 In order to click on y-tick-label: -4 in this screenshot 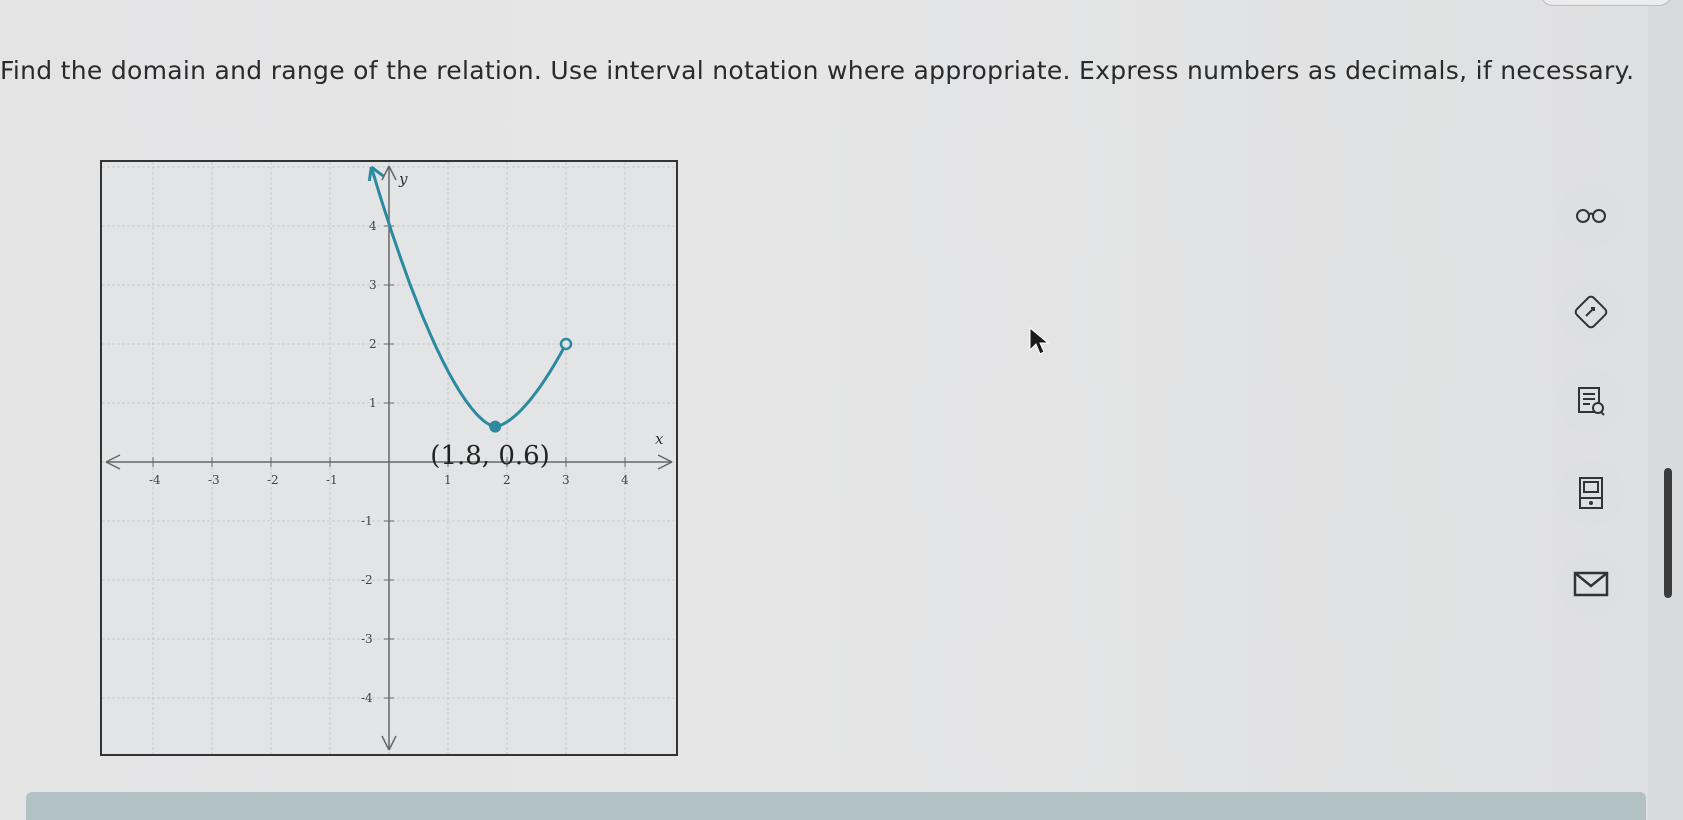, I will do `click(367, 698)`.